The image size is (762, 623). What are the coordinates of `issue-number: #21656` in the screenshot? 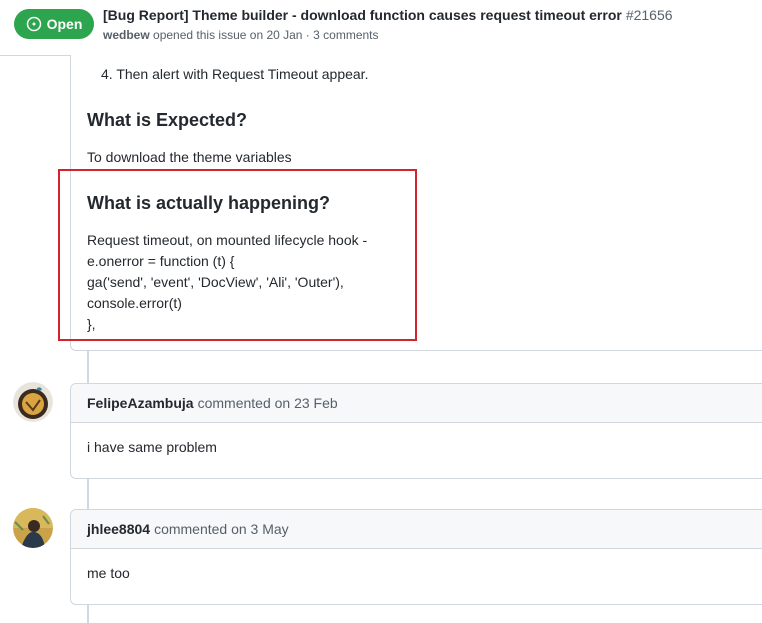 It's located at (649, 15).